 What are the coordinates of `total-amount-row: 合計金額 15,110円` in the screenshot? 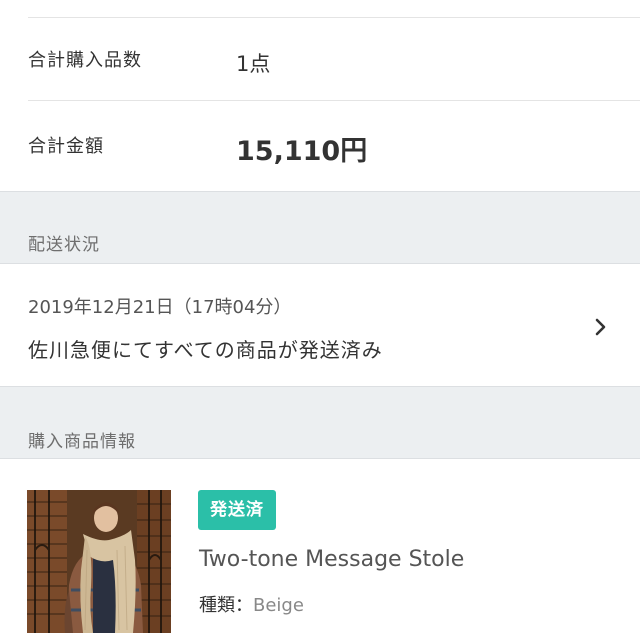 It's located at (320, 146).